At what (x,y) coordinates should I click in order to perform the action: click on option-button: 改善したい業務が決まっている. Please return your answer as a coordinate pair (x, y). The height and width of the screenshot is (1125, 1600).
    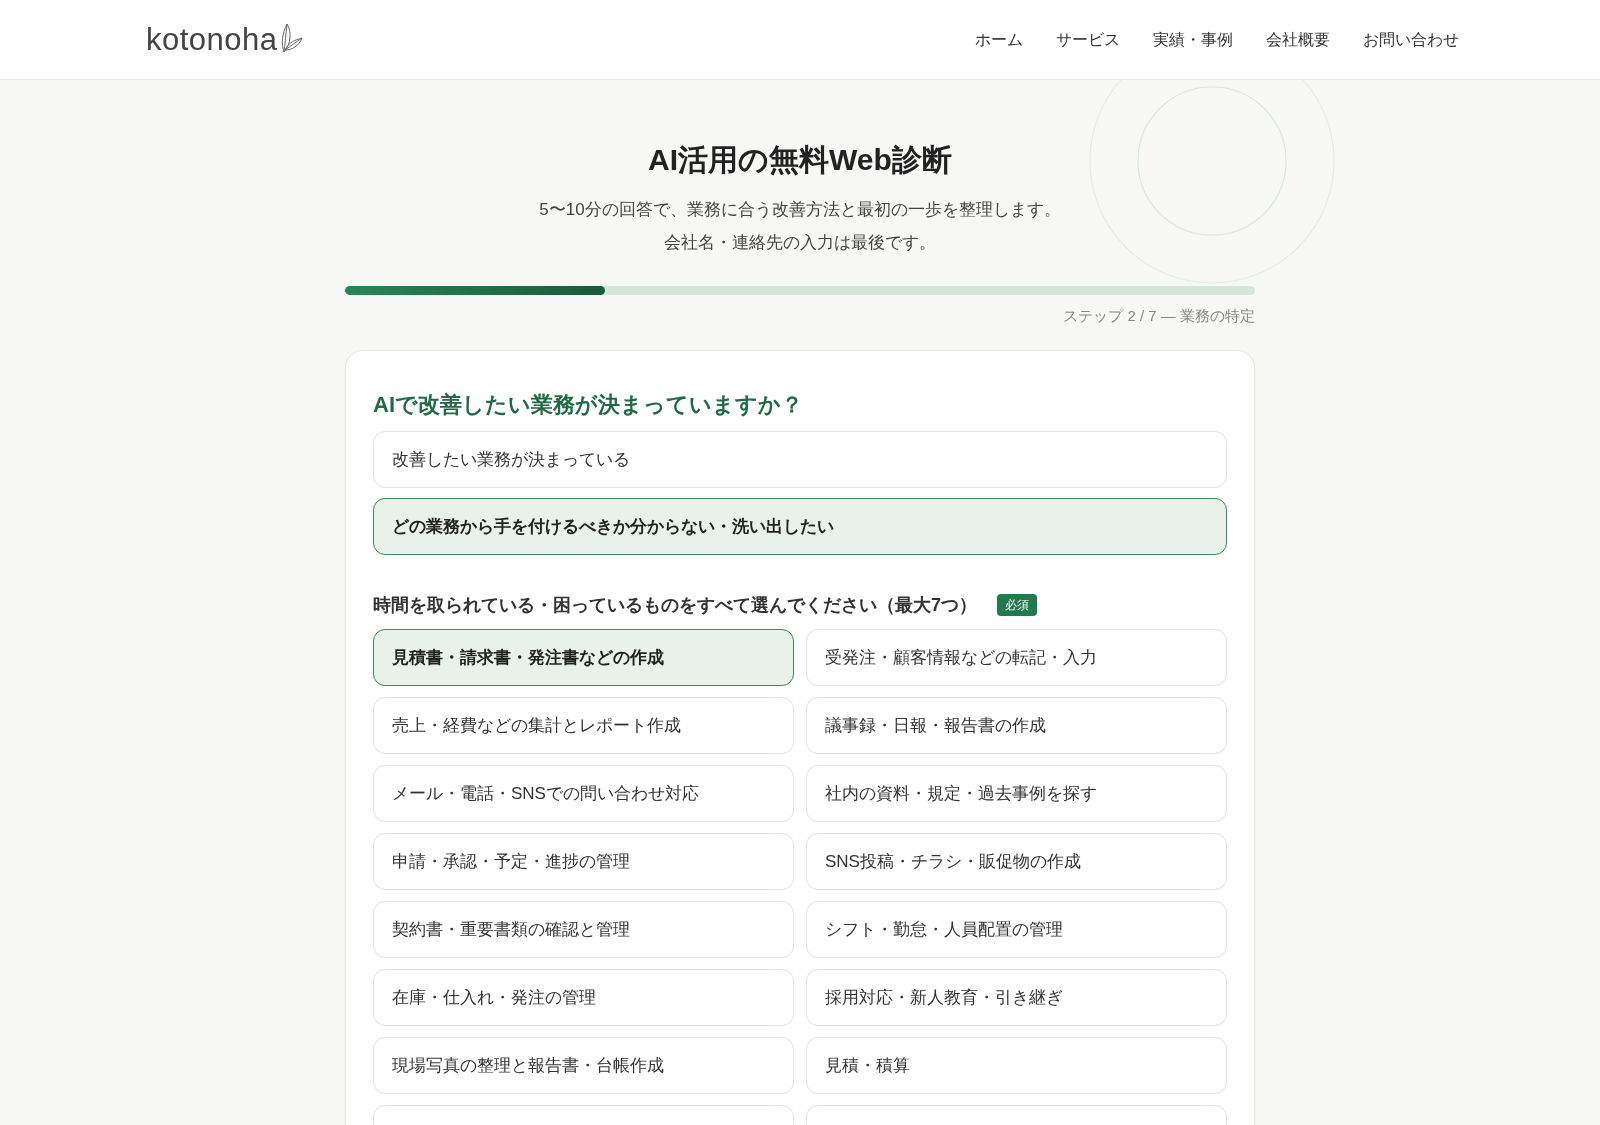
    Looking at the image, I should click on (800, 459).